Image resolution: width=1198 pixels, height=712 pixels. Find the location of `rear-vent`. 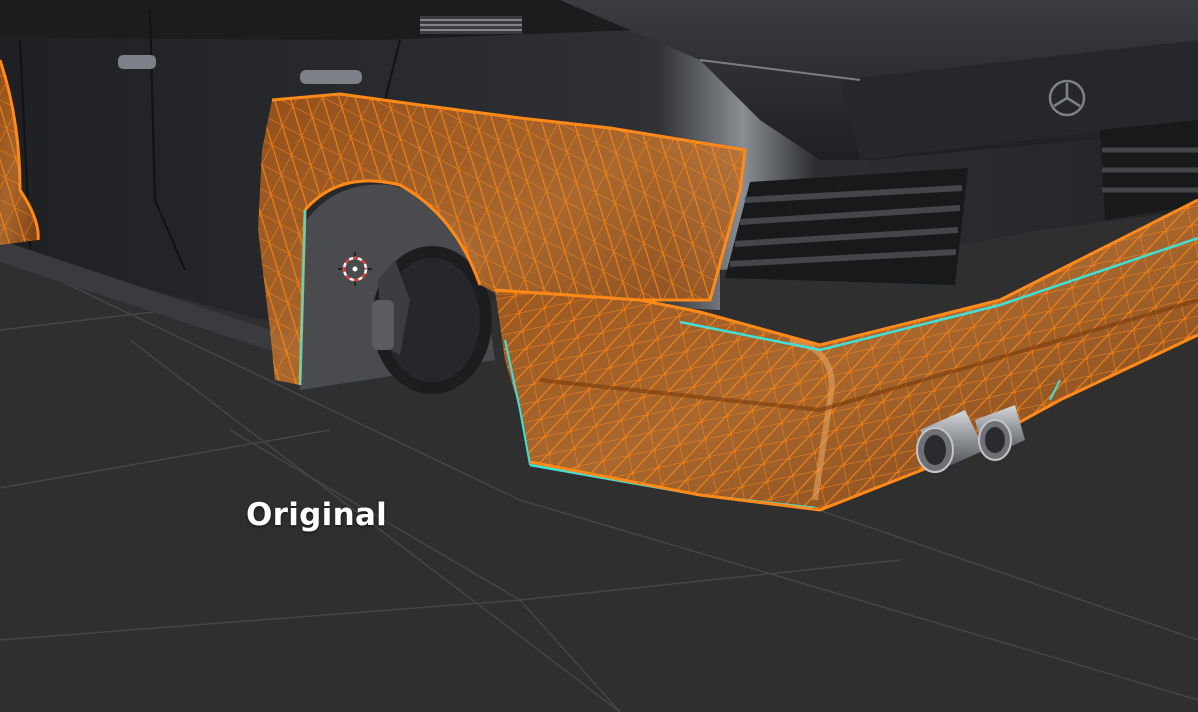

rear-vent is located at coordinates (471, 25).